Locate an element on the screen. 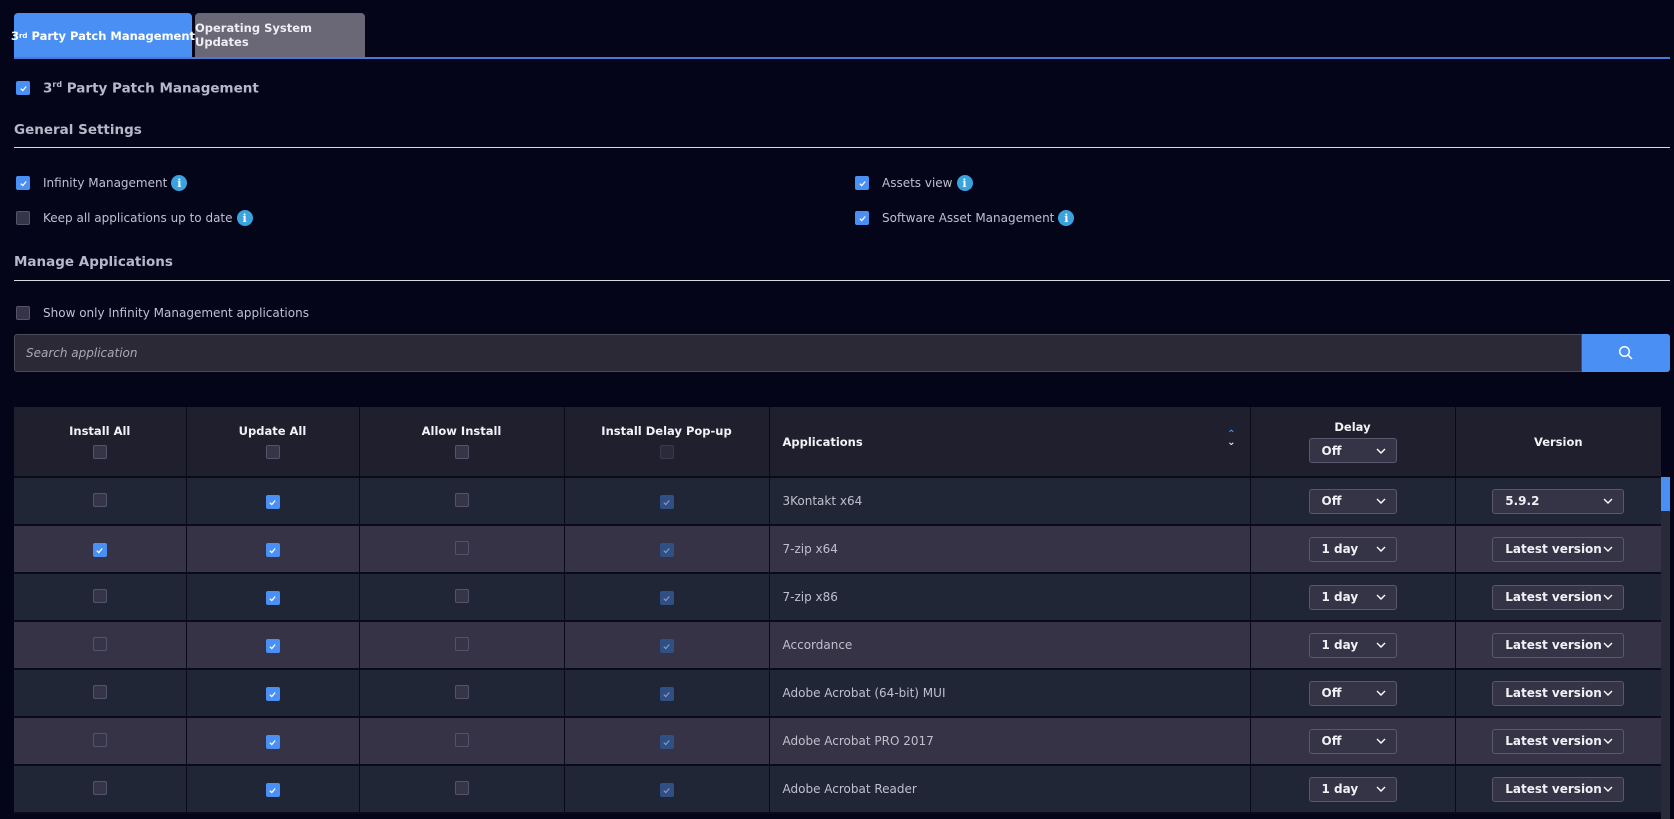  install-cell is located at coordinates (100, 597).